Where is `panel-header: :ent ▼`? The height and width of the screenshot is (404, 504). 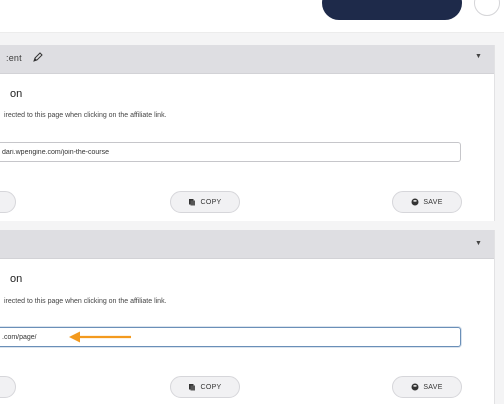
panel-header: :ent ▼ is located at coordinates (247, 59).